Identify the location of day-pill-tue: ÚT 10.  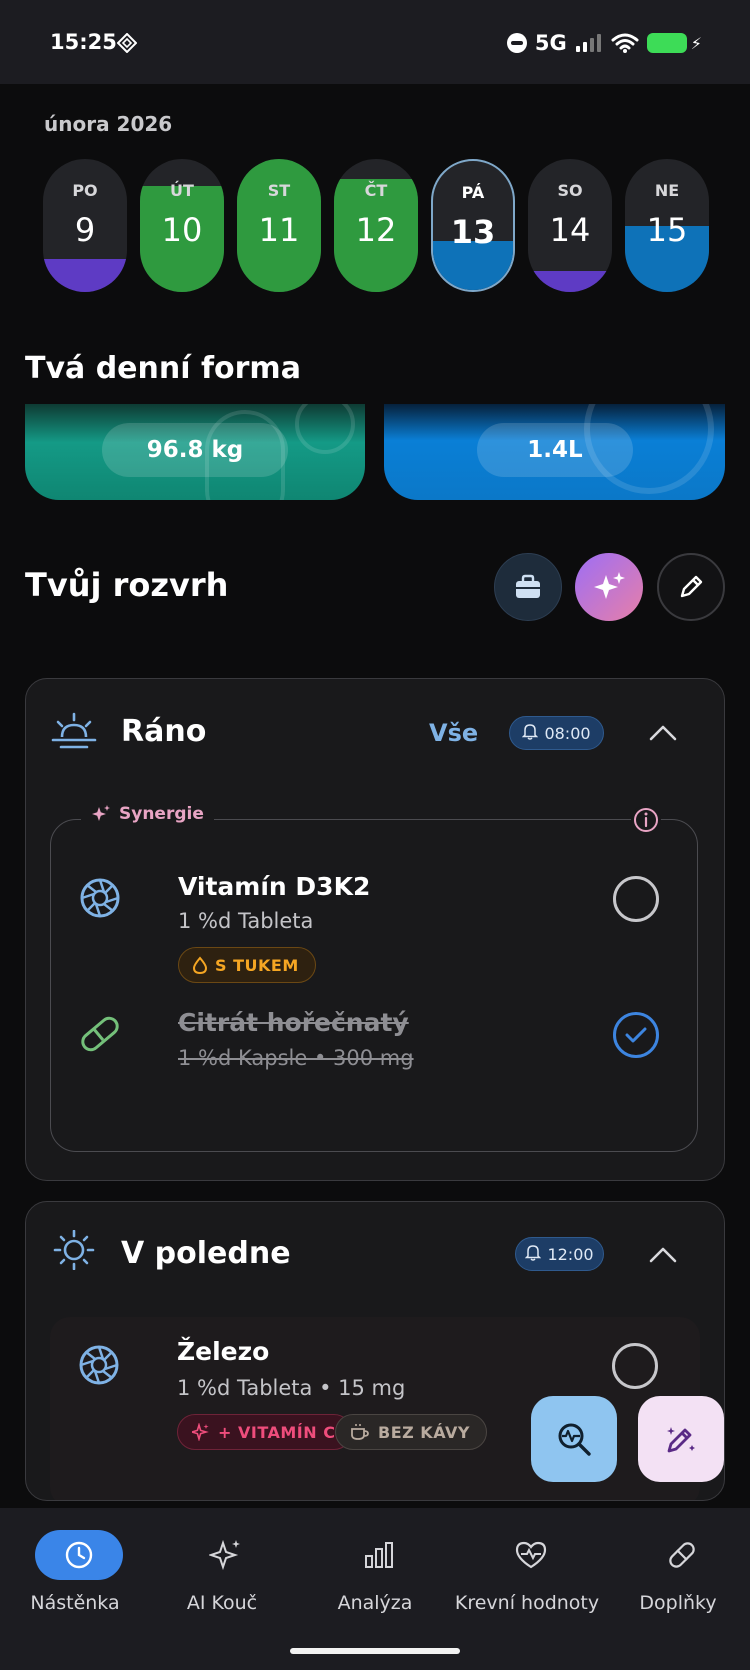
(182, 225).